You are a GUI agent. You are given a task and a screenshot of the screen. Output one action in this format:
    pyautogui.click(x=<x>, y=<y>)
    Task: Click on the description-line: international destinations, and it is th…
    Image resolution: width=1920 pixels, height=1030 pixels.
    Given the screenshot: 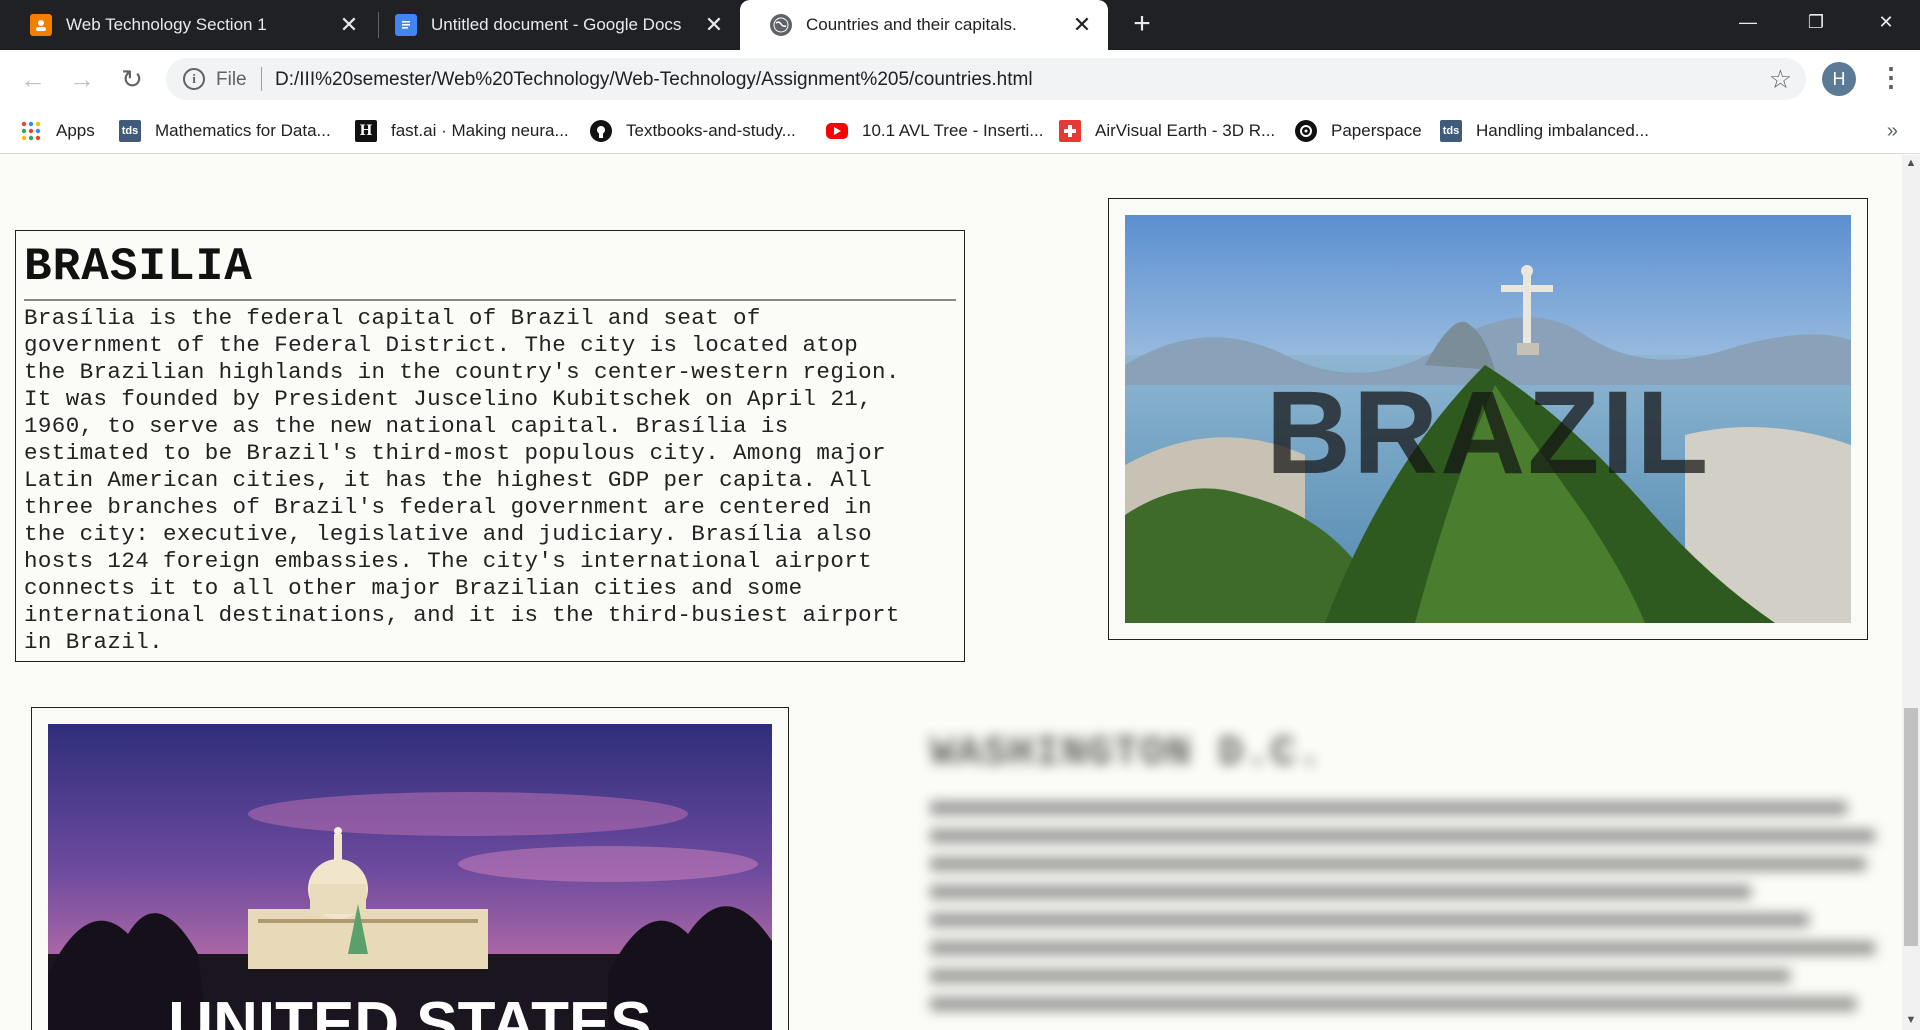 What is the action you would take?
    pyautogui.click(x=462, y=615)
    